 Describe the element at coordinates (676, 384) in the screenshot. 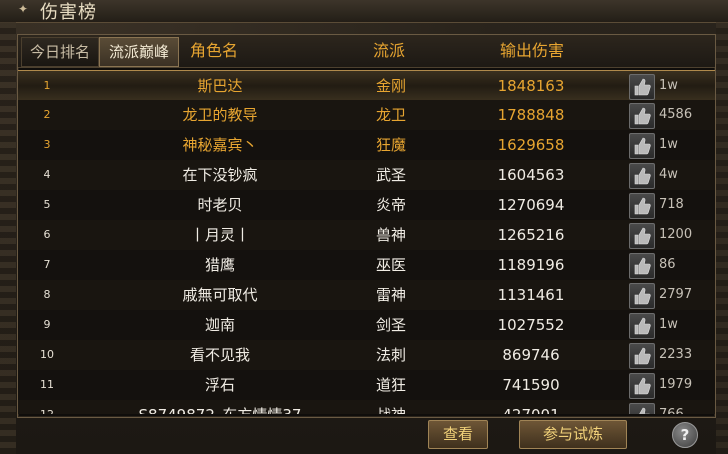

I see `like-count: 1979` at that location.